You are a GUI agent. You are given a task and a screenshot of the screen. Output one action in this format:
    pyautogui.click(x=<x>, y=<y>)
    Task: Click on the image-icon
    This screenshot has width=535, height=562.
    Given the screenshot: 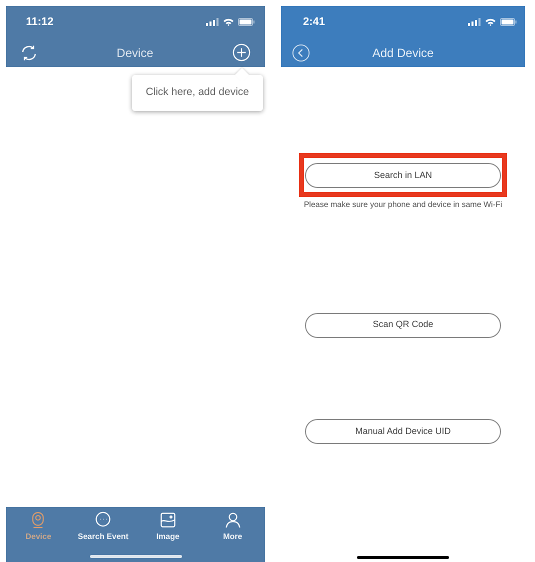 What is the action you would take?
    pyautogui.click(x=167, y=520)
    